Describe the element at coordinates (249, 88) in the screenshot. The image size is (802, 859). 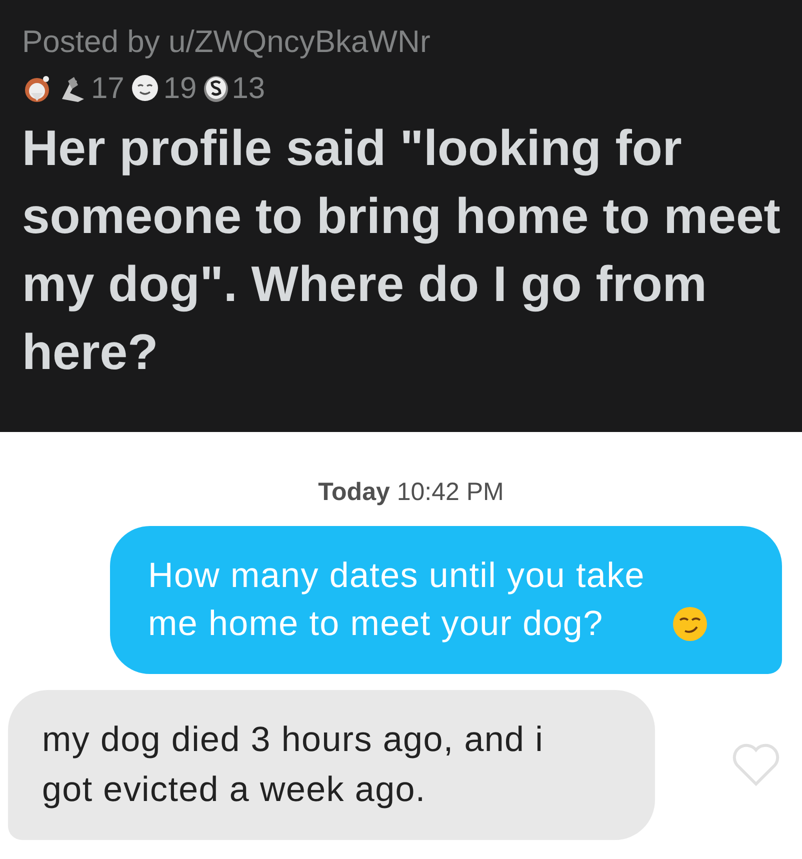
I see `award-count: 13` at that location.